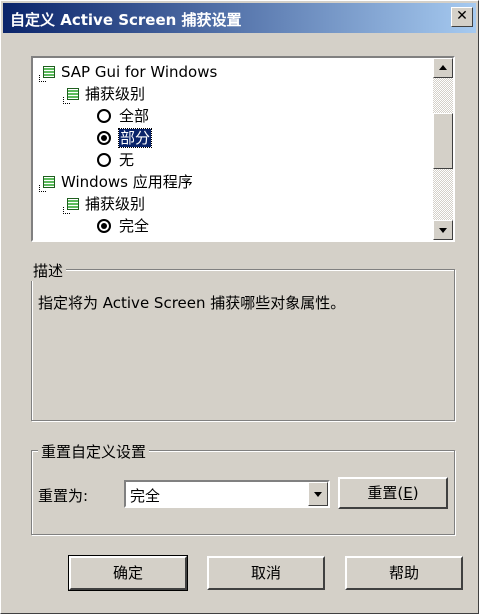 Image resolution: width=479 pixels, height=614 pixels. Describe the element at coordinates (393, 493) in the screenshot. I see `reset-button: 重置(E)` at that location.